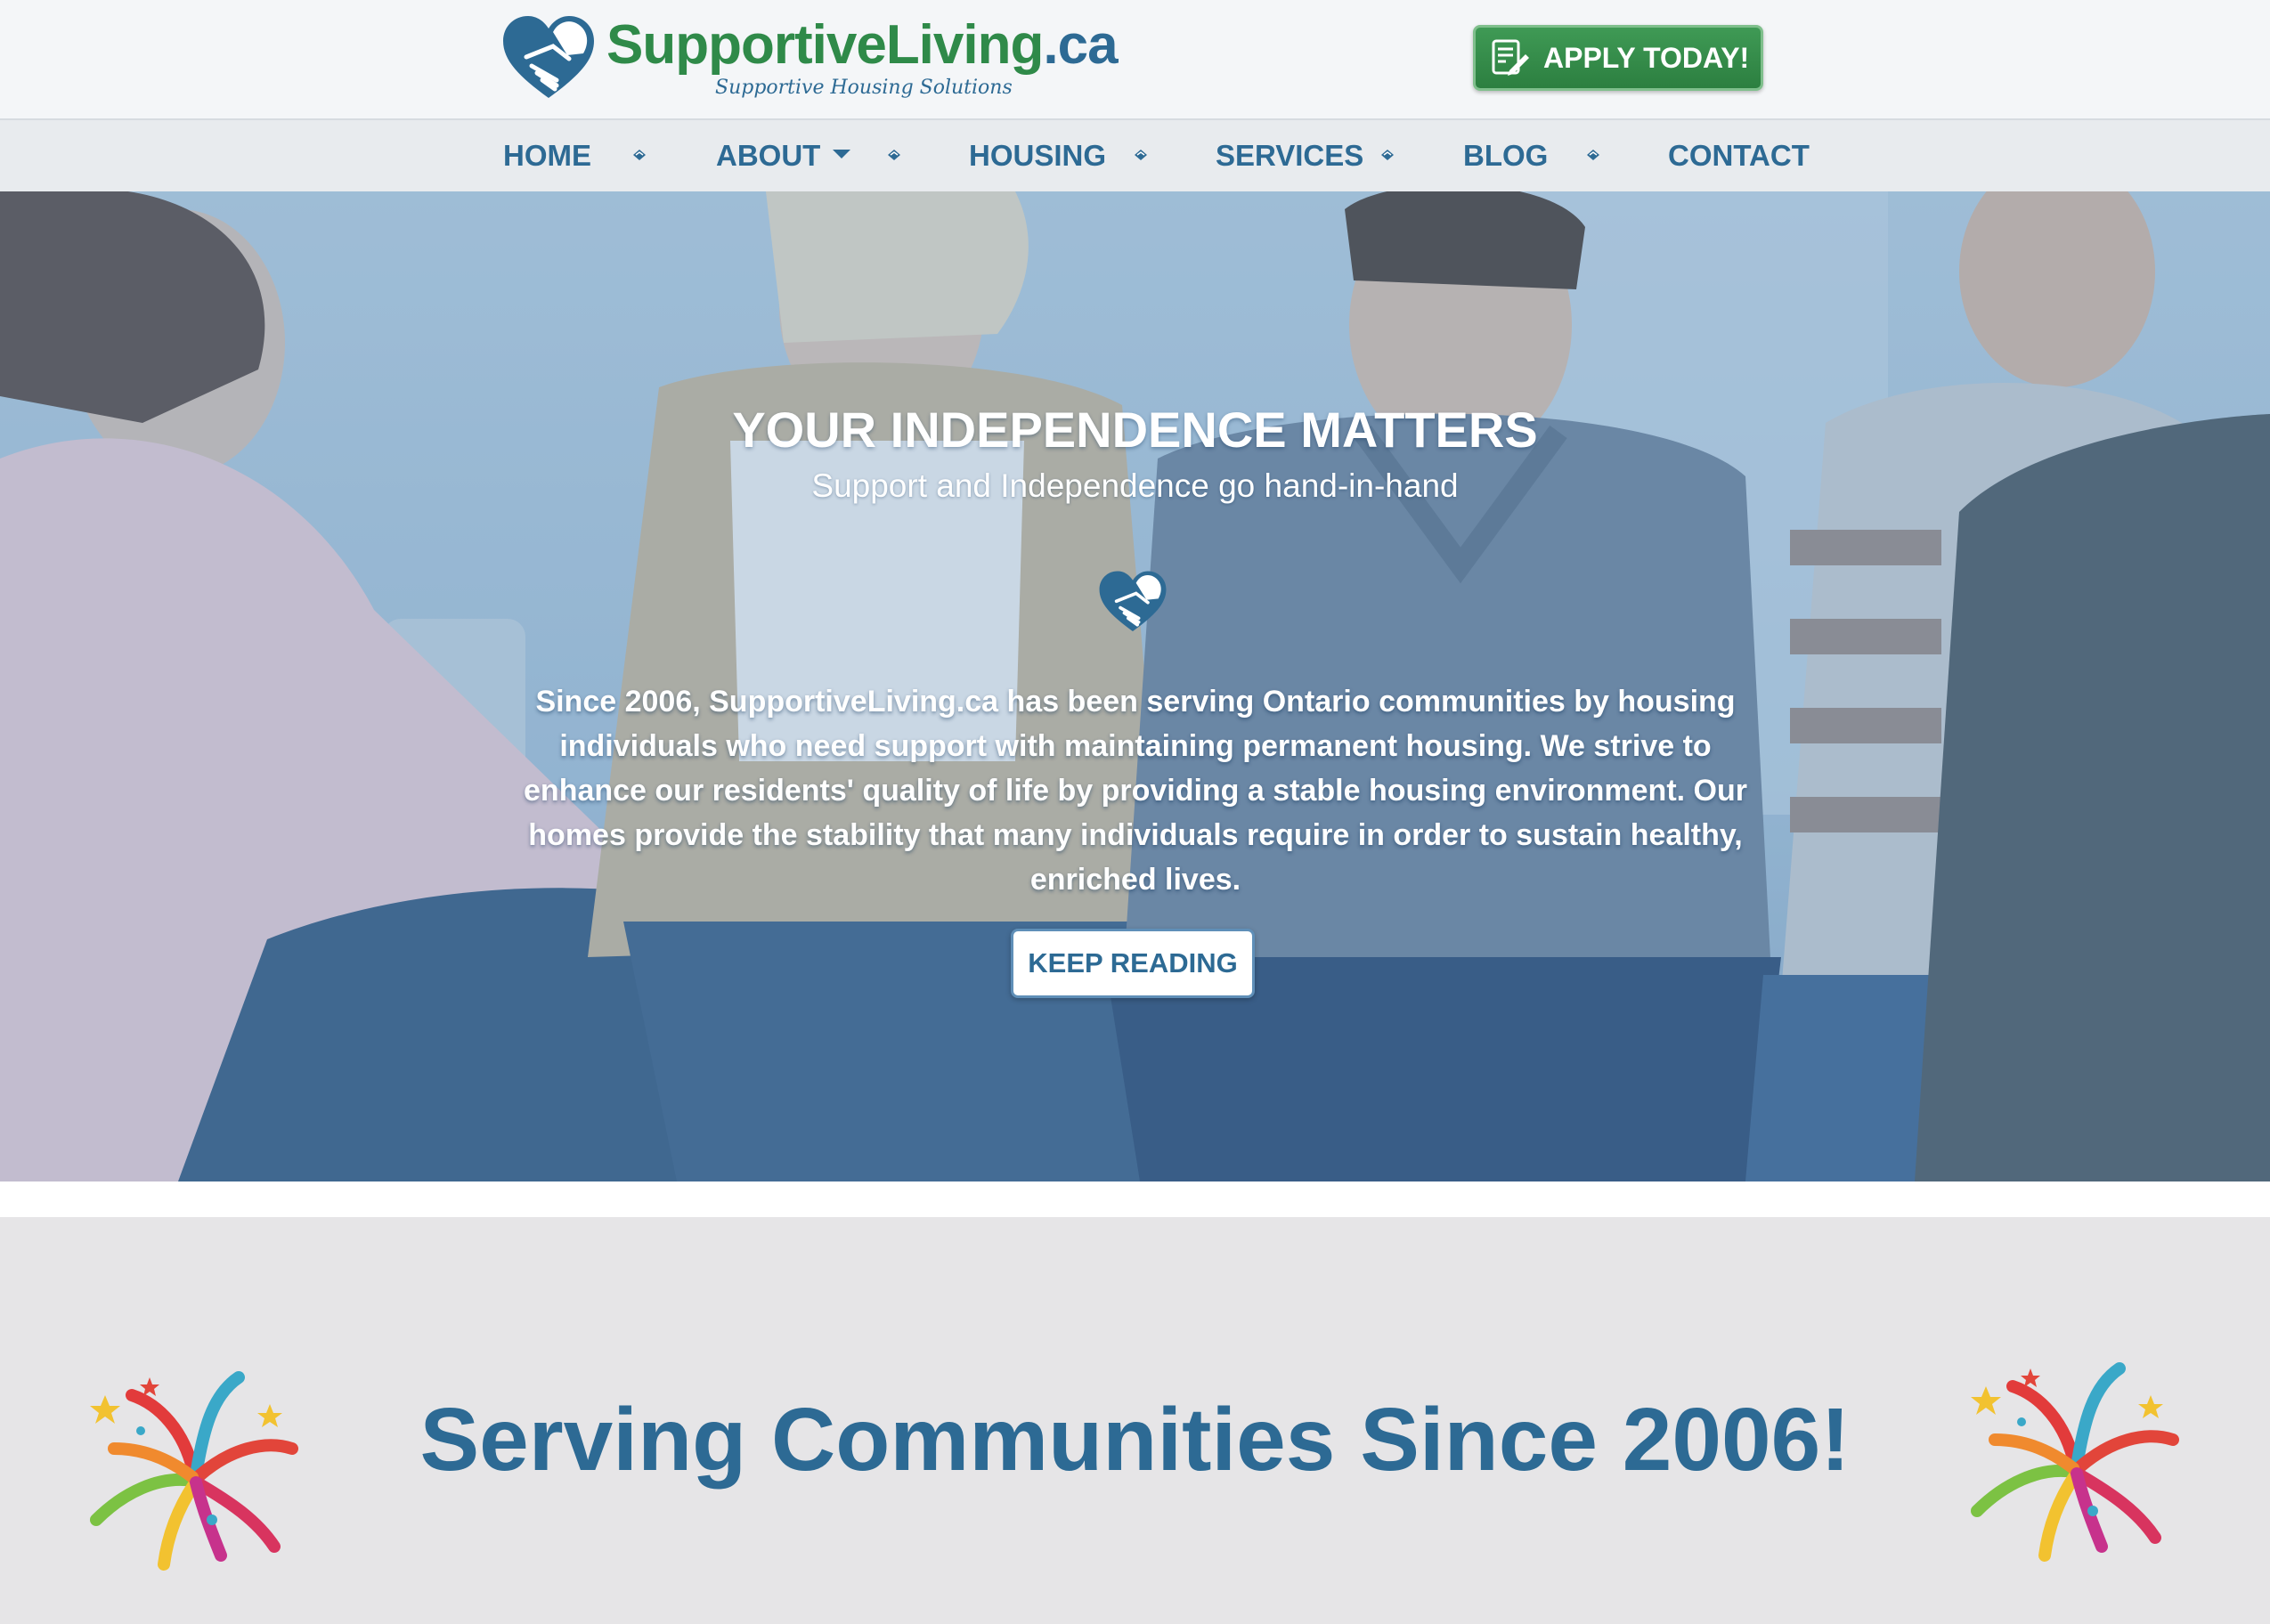 The height and width of the screenshot is (1624, 2270). I want to click on apply-today-button: APPLY TODAY!, so click(1618, 58).